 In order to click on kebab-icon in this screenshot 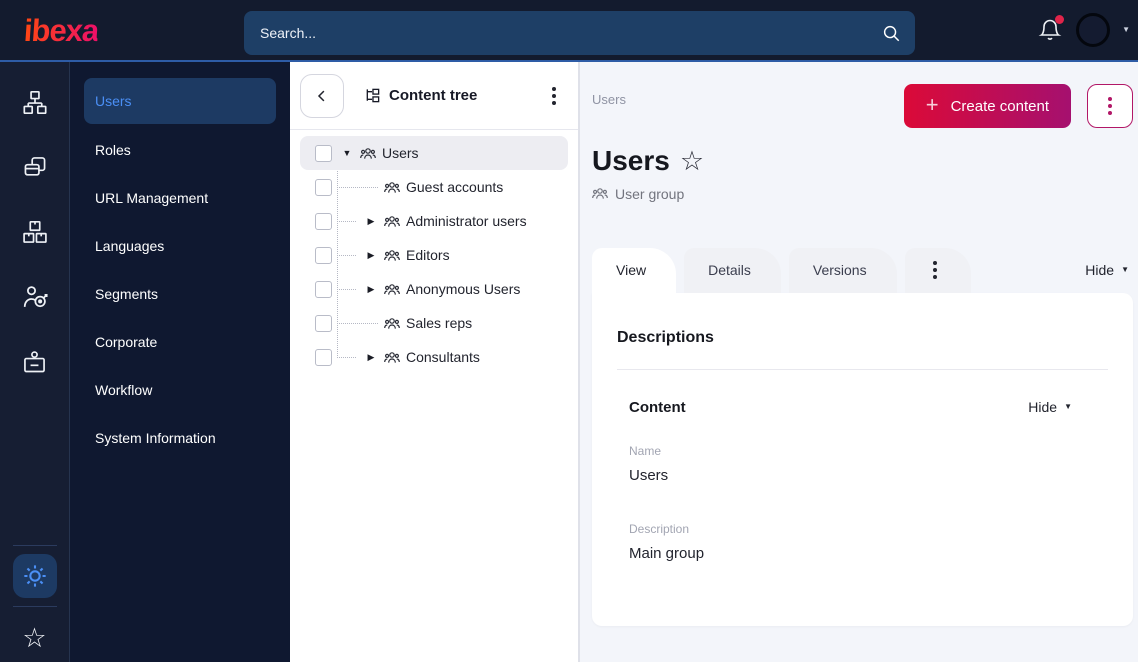, I will do `click(934, 270)`.